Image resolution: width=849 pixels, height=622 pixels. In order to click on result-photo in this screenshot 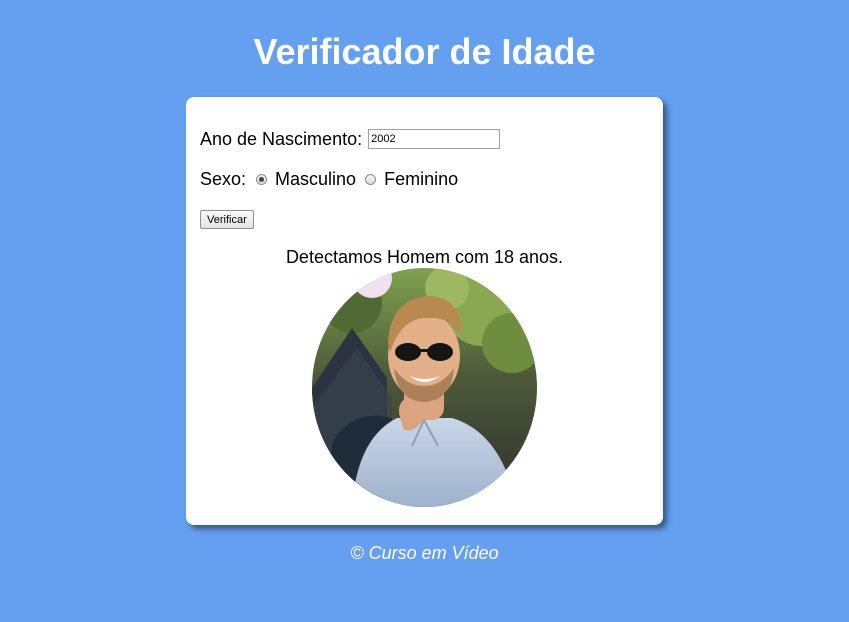, I will do `click(424, 387)`.